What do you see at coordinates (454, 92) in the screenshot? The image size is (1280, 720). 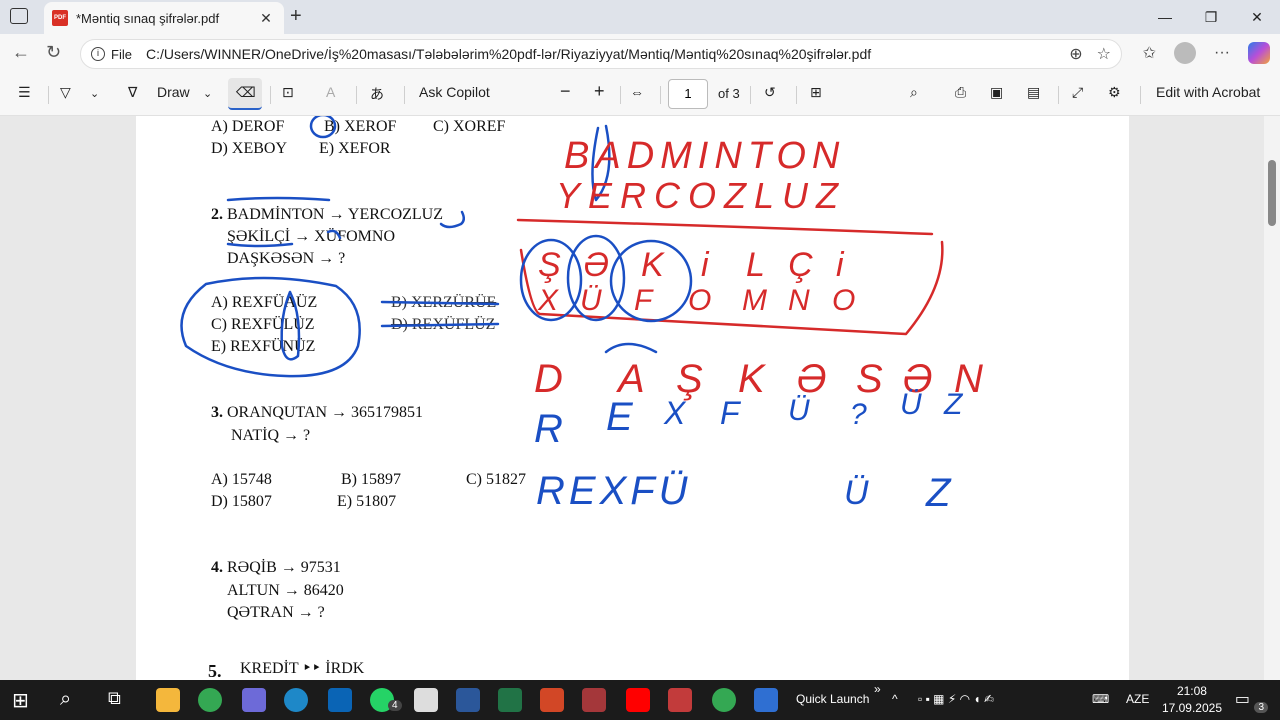 I see `ask-copilot-button: Ask Copilot` at bounding box center [454, 92].